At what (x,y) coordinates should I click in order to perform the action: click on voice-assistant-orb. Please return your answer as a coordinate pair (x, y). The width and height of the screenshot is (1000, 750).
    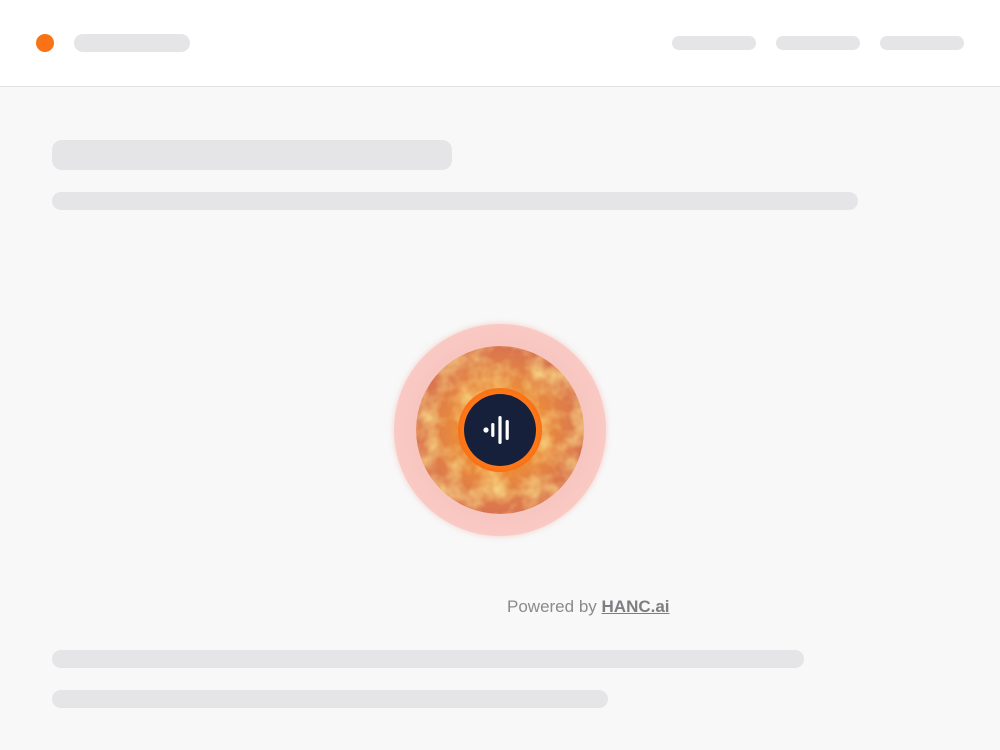
    Looking at the image, I should click on (500, 430).